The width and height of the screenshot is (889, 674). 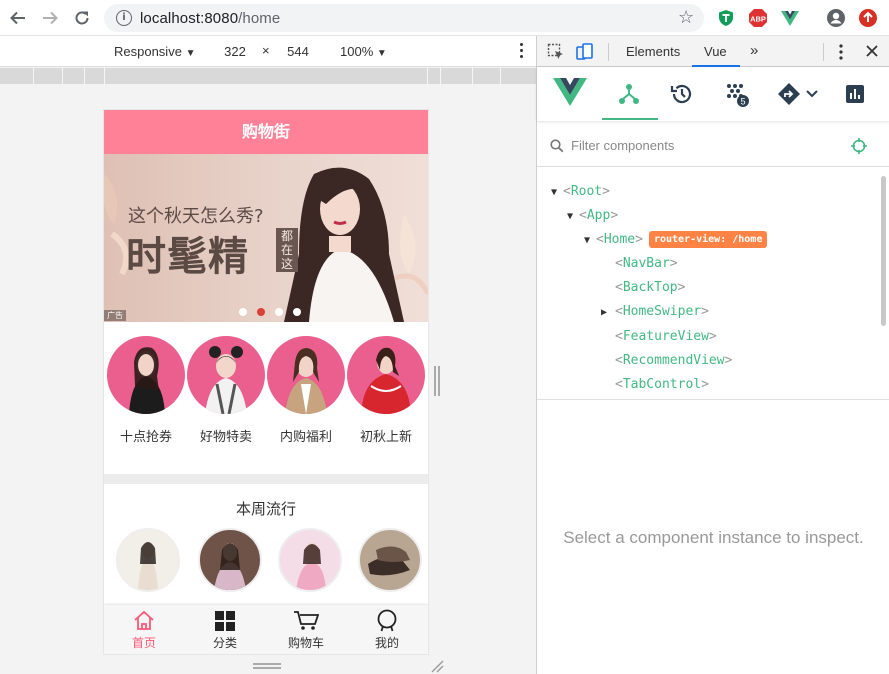 What do you see at coordinates (387, 630) in the screenshot?
I see `tab-profile: 我的` at bounding box center [387, 630].